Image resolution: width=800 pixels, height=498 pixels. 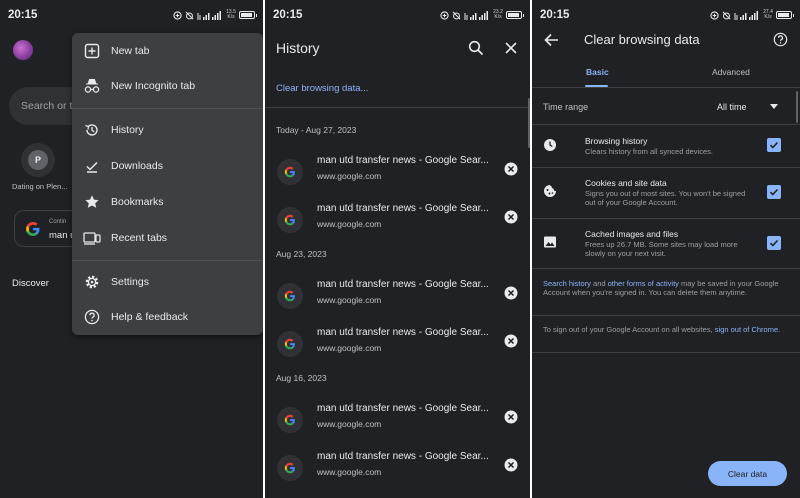 What do you see at coordinates (167, 202) in the screenshot?
I see `menu-item-bookmarks: Bookmarks` at bounding box center [167, 202].